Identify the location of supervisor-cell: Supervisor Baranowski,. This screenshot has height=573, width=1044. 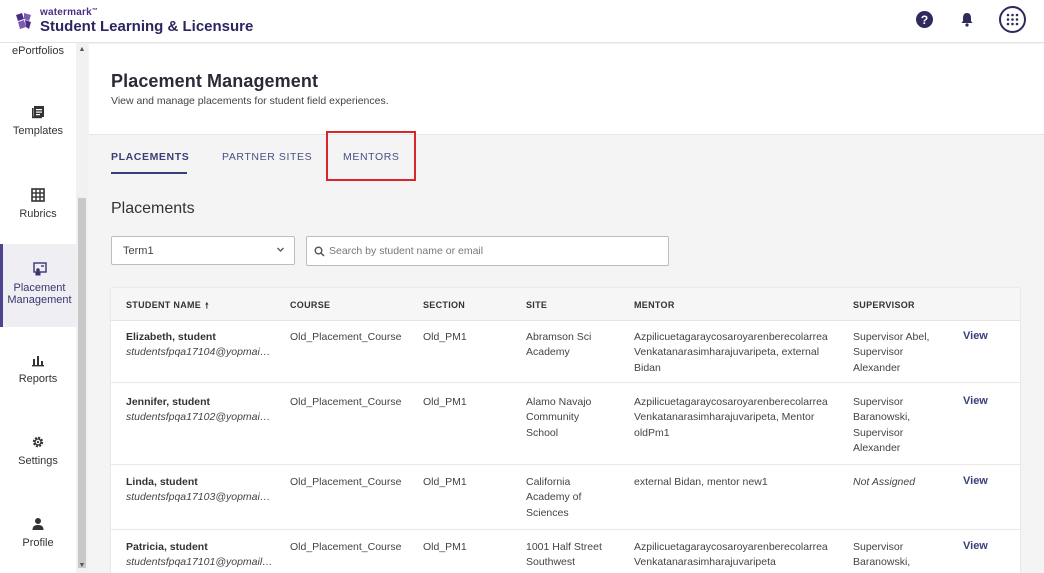
(882, 555).